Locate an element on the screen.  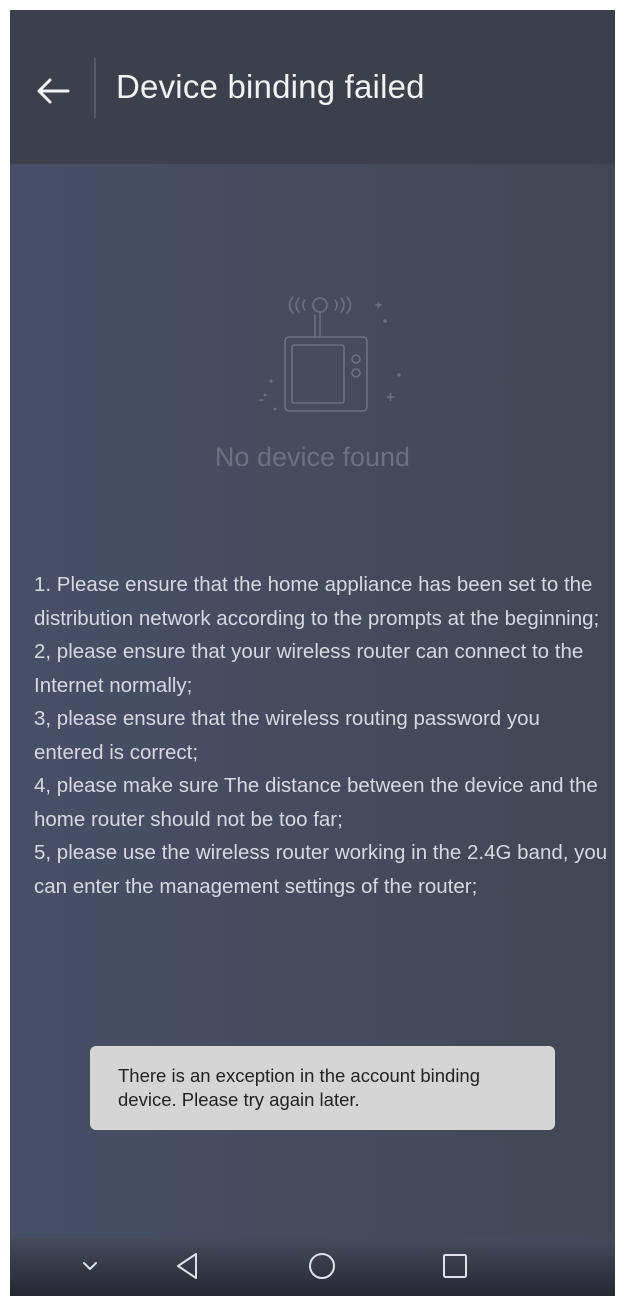
home-circle-icon is located at coordinates (322, 1266).